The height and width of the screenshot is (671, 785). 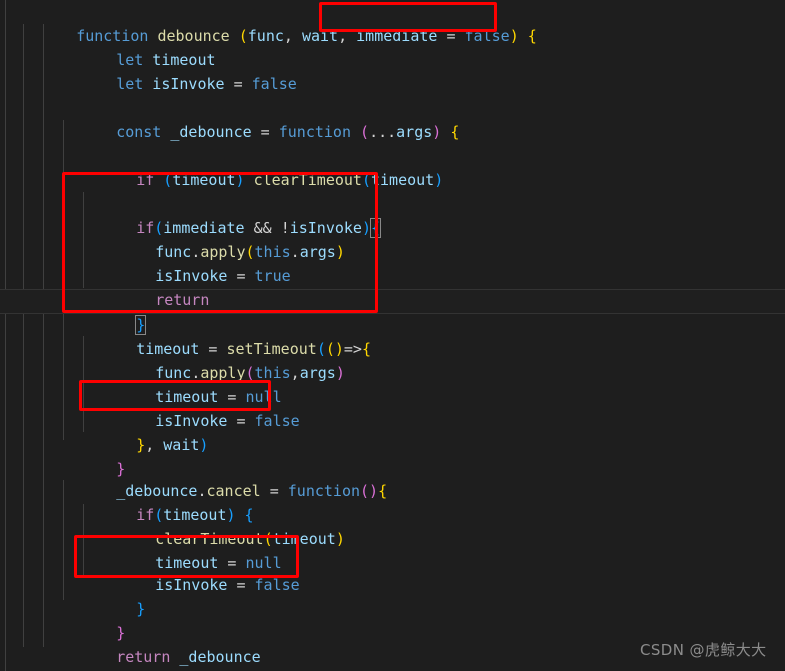 I want to click on token-var-wait: wait, so click(x=181, y=445).